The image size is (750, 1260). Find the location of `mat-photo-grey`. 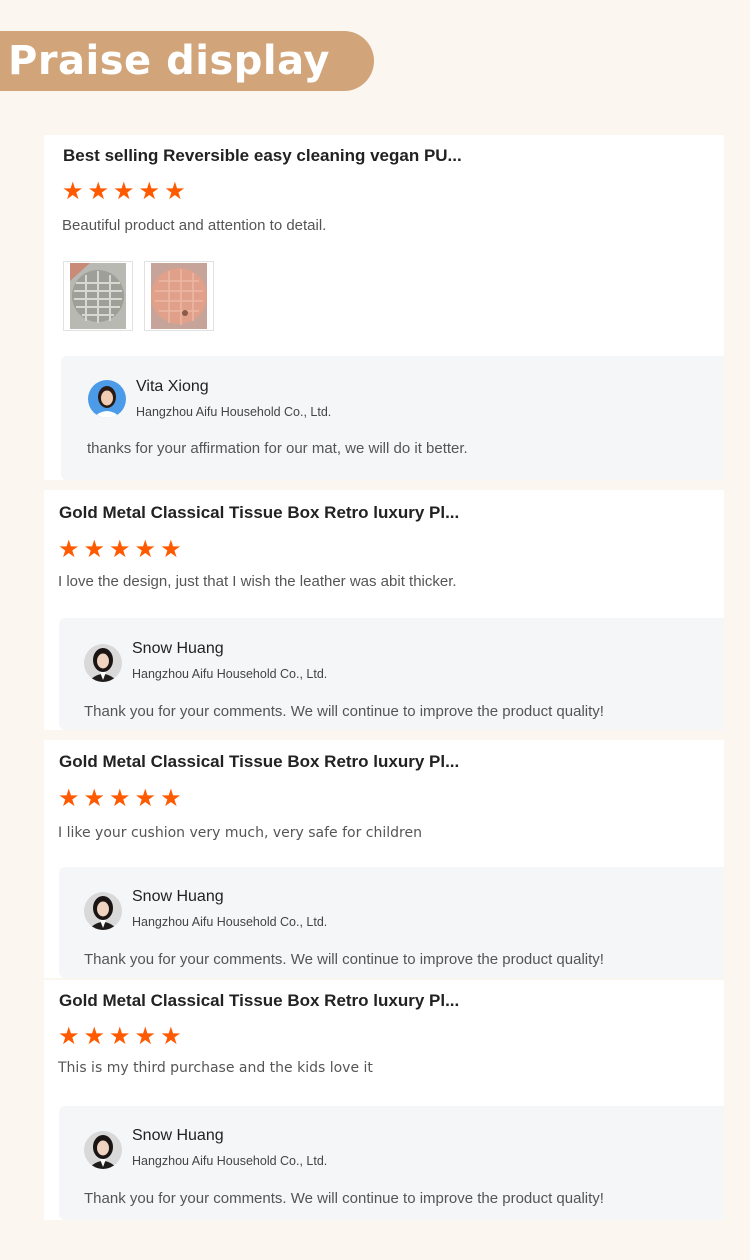

mat-photo-grey is located at coordinates (98, 296).